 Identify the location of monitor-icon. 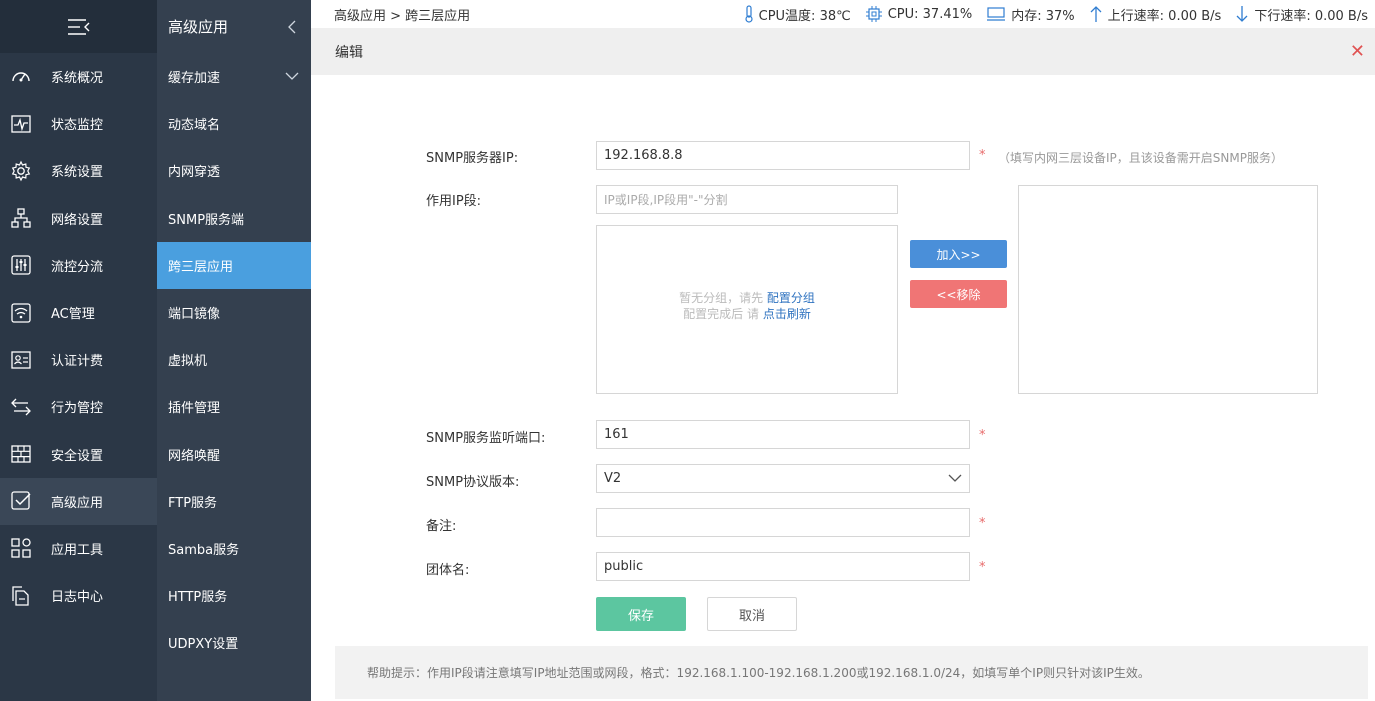
(21, 124).